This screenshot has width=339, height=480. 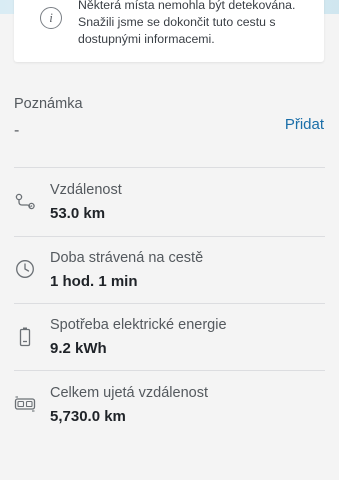 I want to click on stat-label: Spotřeba elektrické energie, so click(x=138, y=325).